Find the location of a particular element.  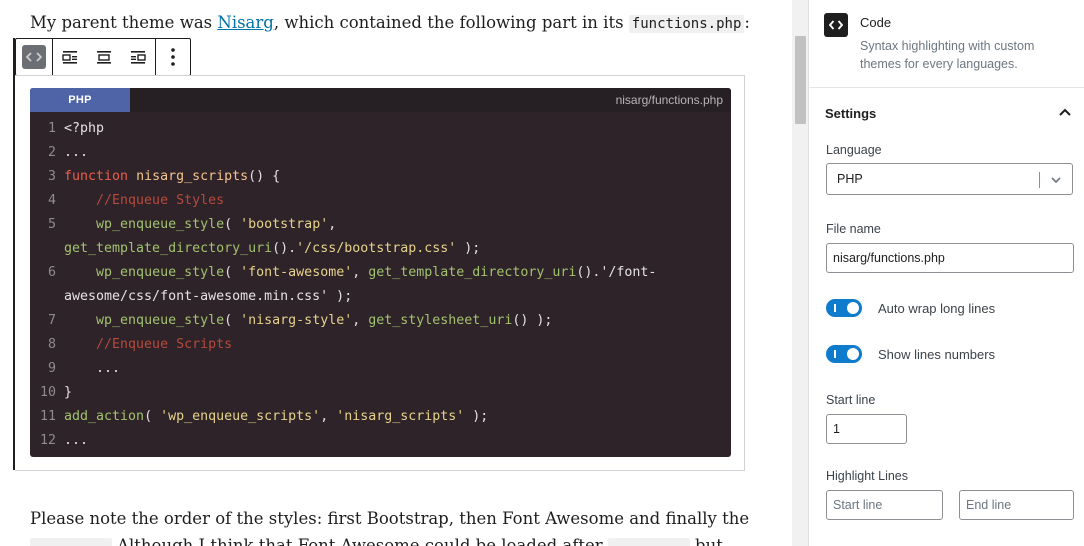

line-number: 9 is located at coordinates (51, 368).